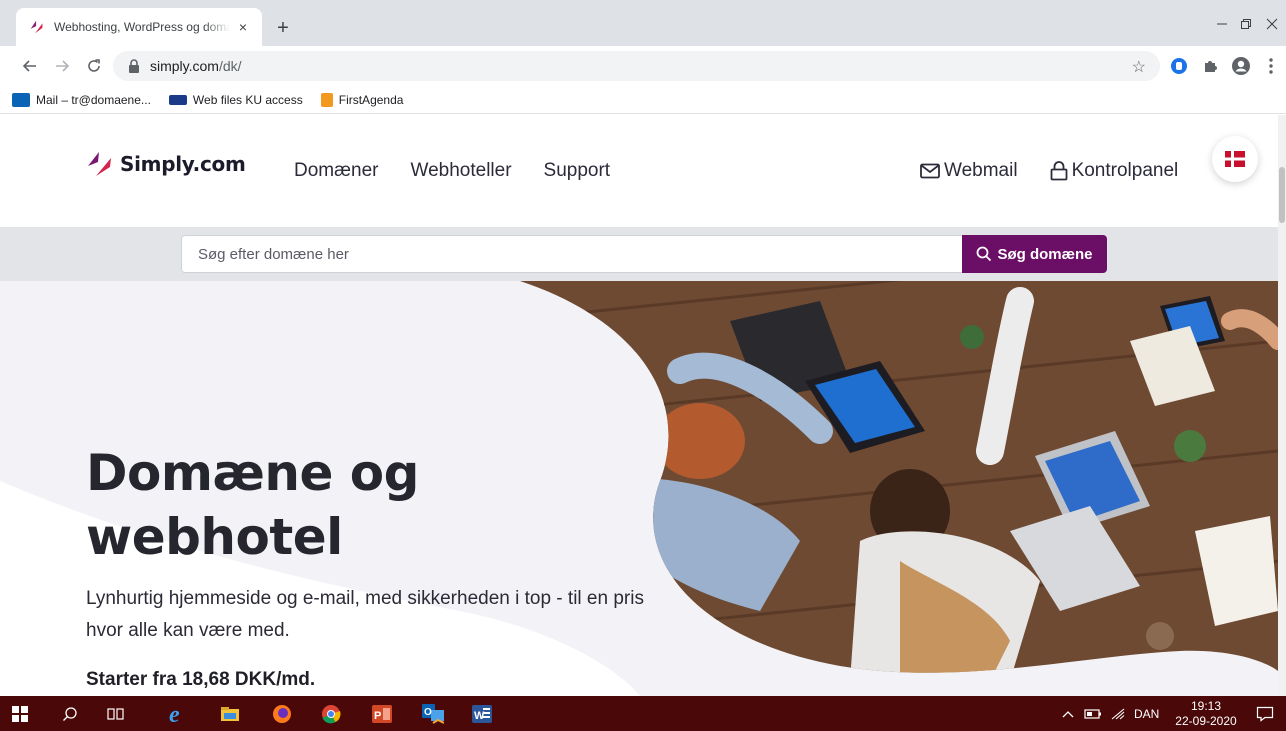 The width and height of the screenshot is (1286, 731). I want to click on nav-domaener: Domæner, so click(336, 171).